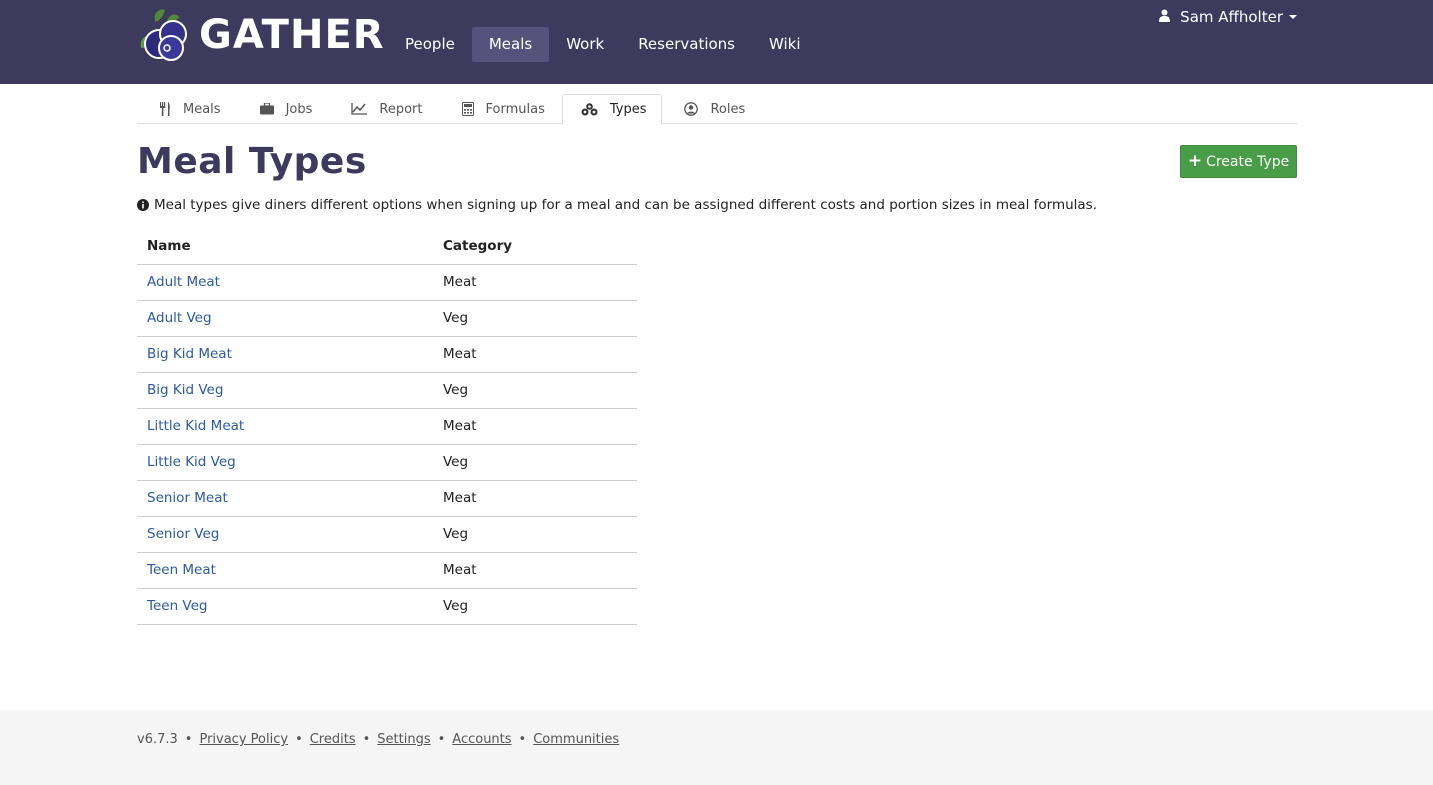  Describe the element at coordinates (187, 498) in the screenshot. I see `meal-type-link: Senior Meat` at that location.